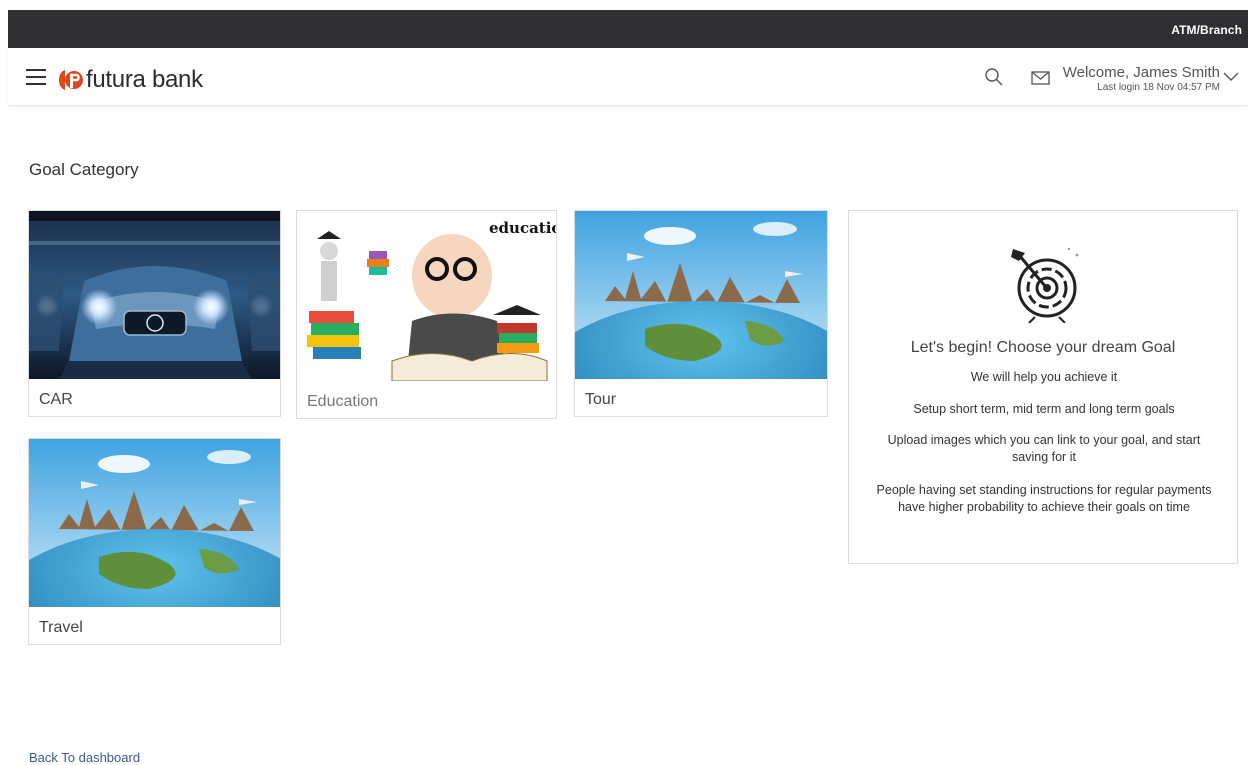 This screenshot has width=1248, height=765. What do you see at coordinates (84, 757) in the screenshot?
I see `back-to-dashboard-link: Back To dashboard` at bounding box center [84, 757].